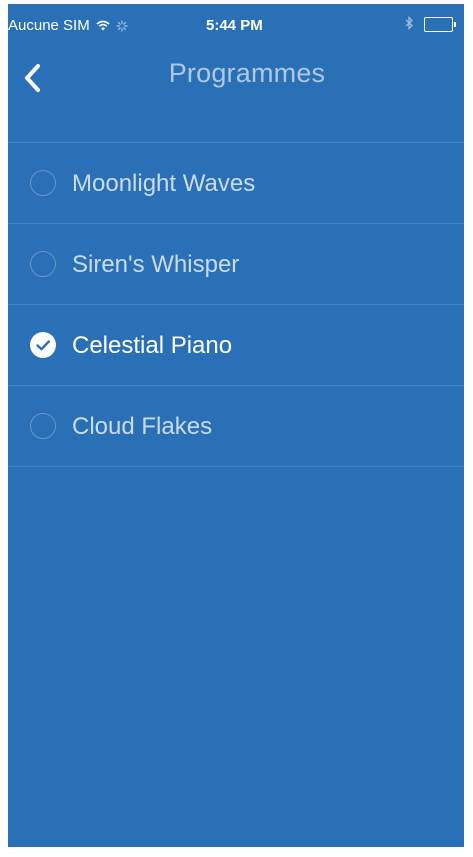 This screenshot has height=857, width=473. What do you see at coordinates (164, 183) in the screenshot?
I see `list-item-label: Moonlight Waves` at bounding box center [164, 183].